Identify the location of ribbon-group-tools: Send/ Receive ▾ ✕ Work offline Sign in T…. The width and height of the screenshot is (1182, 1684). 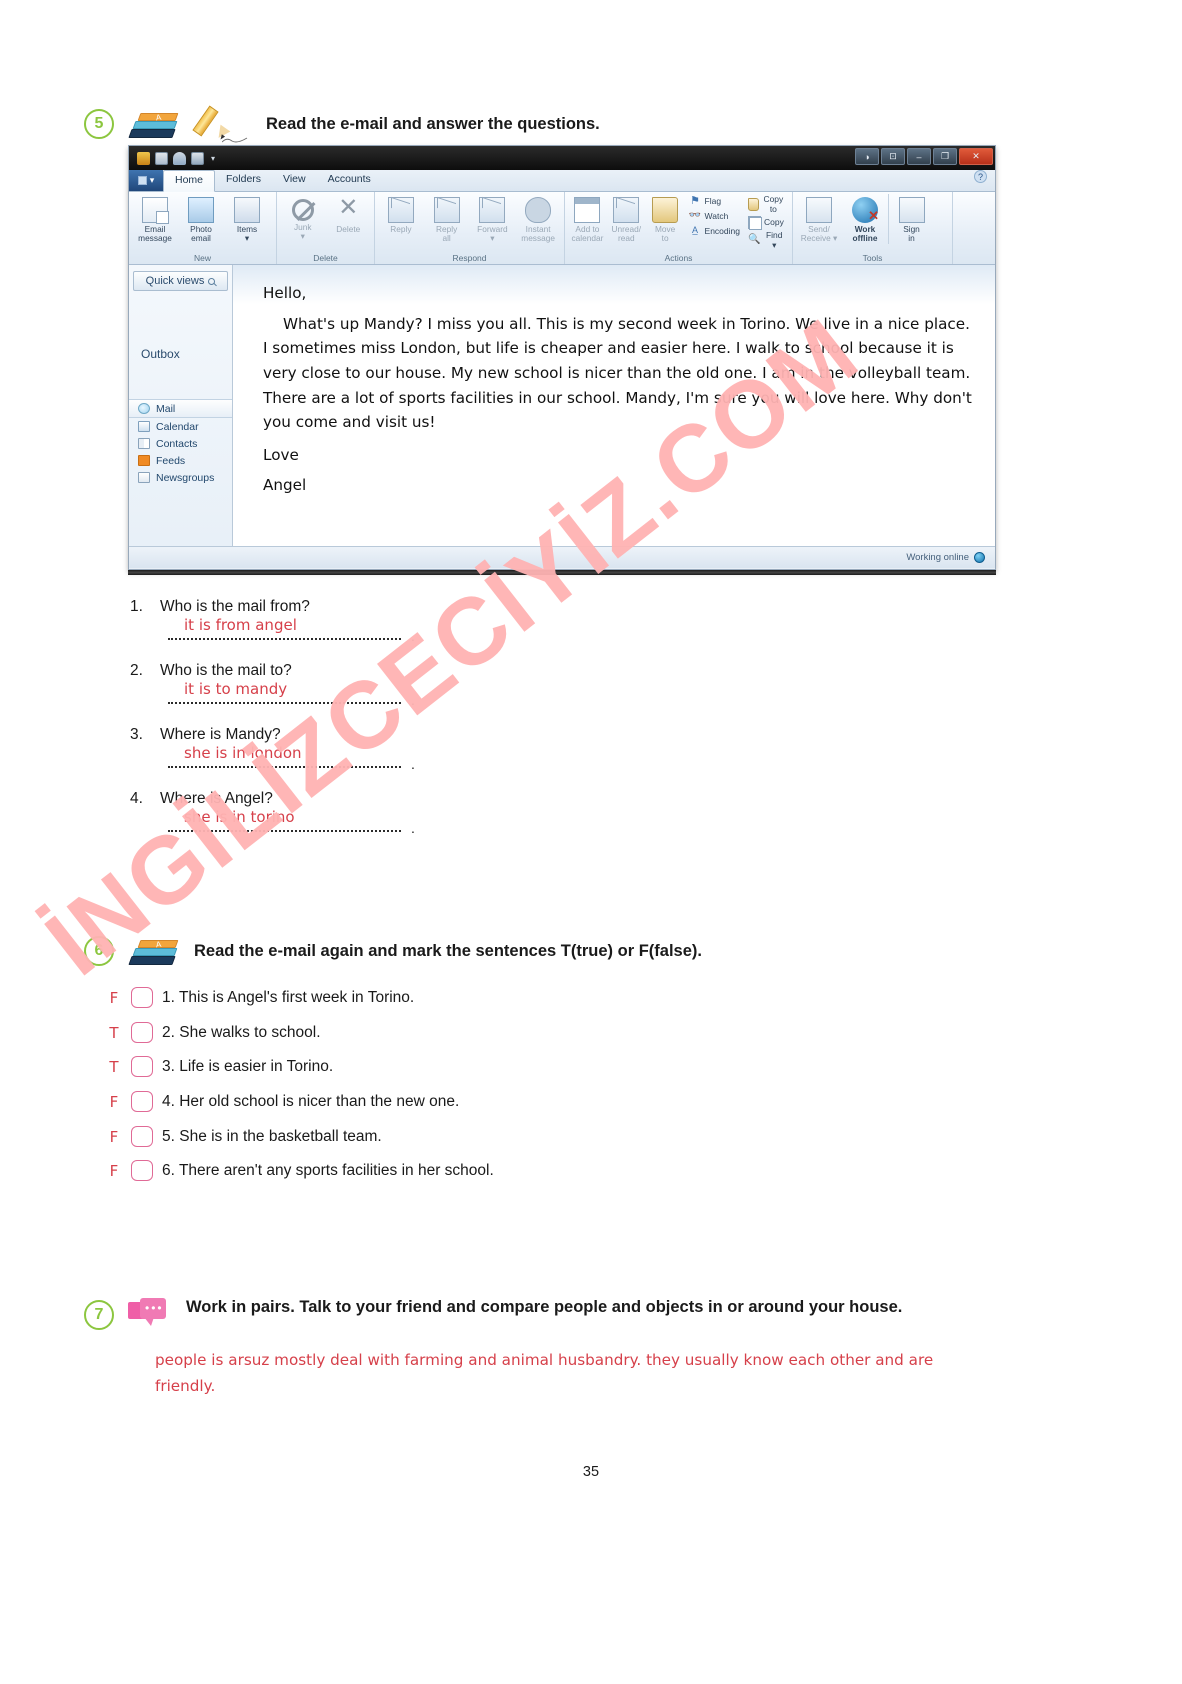
(873, 228).